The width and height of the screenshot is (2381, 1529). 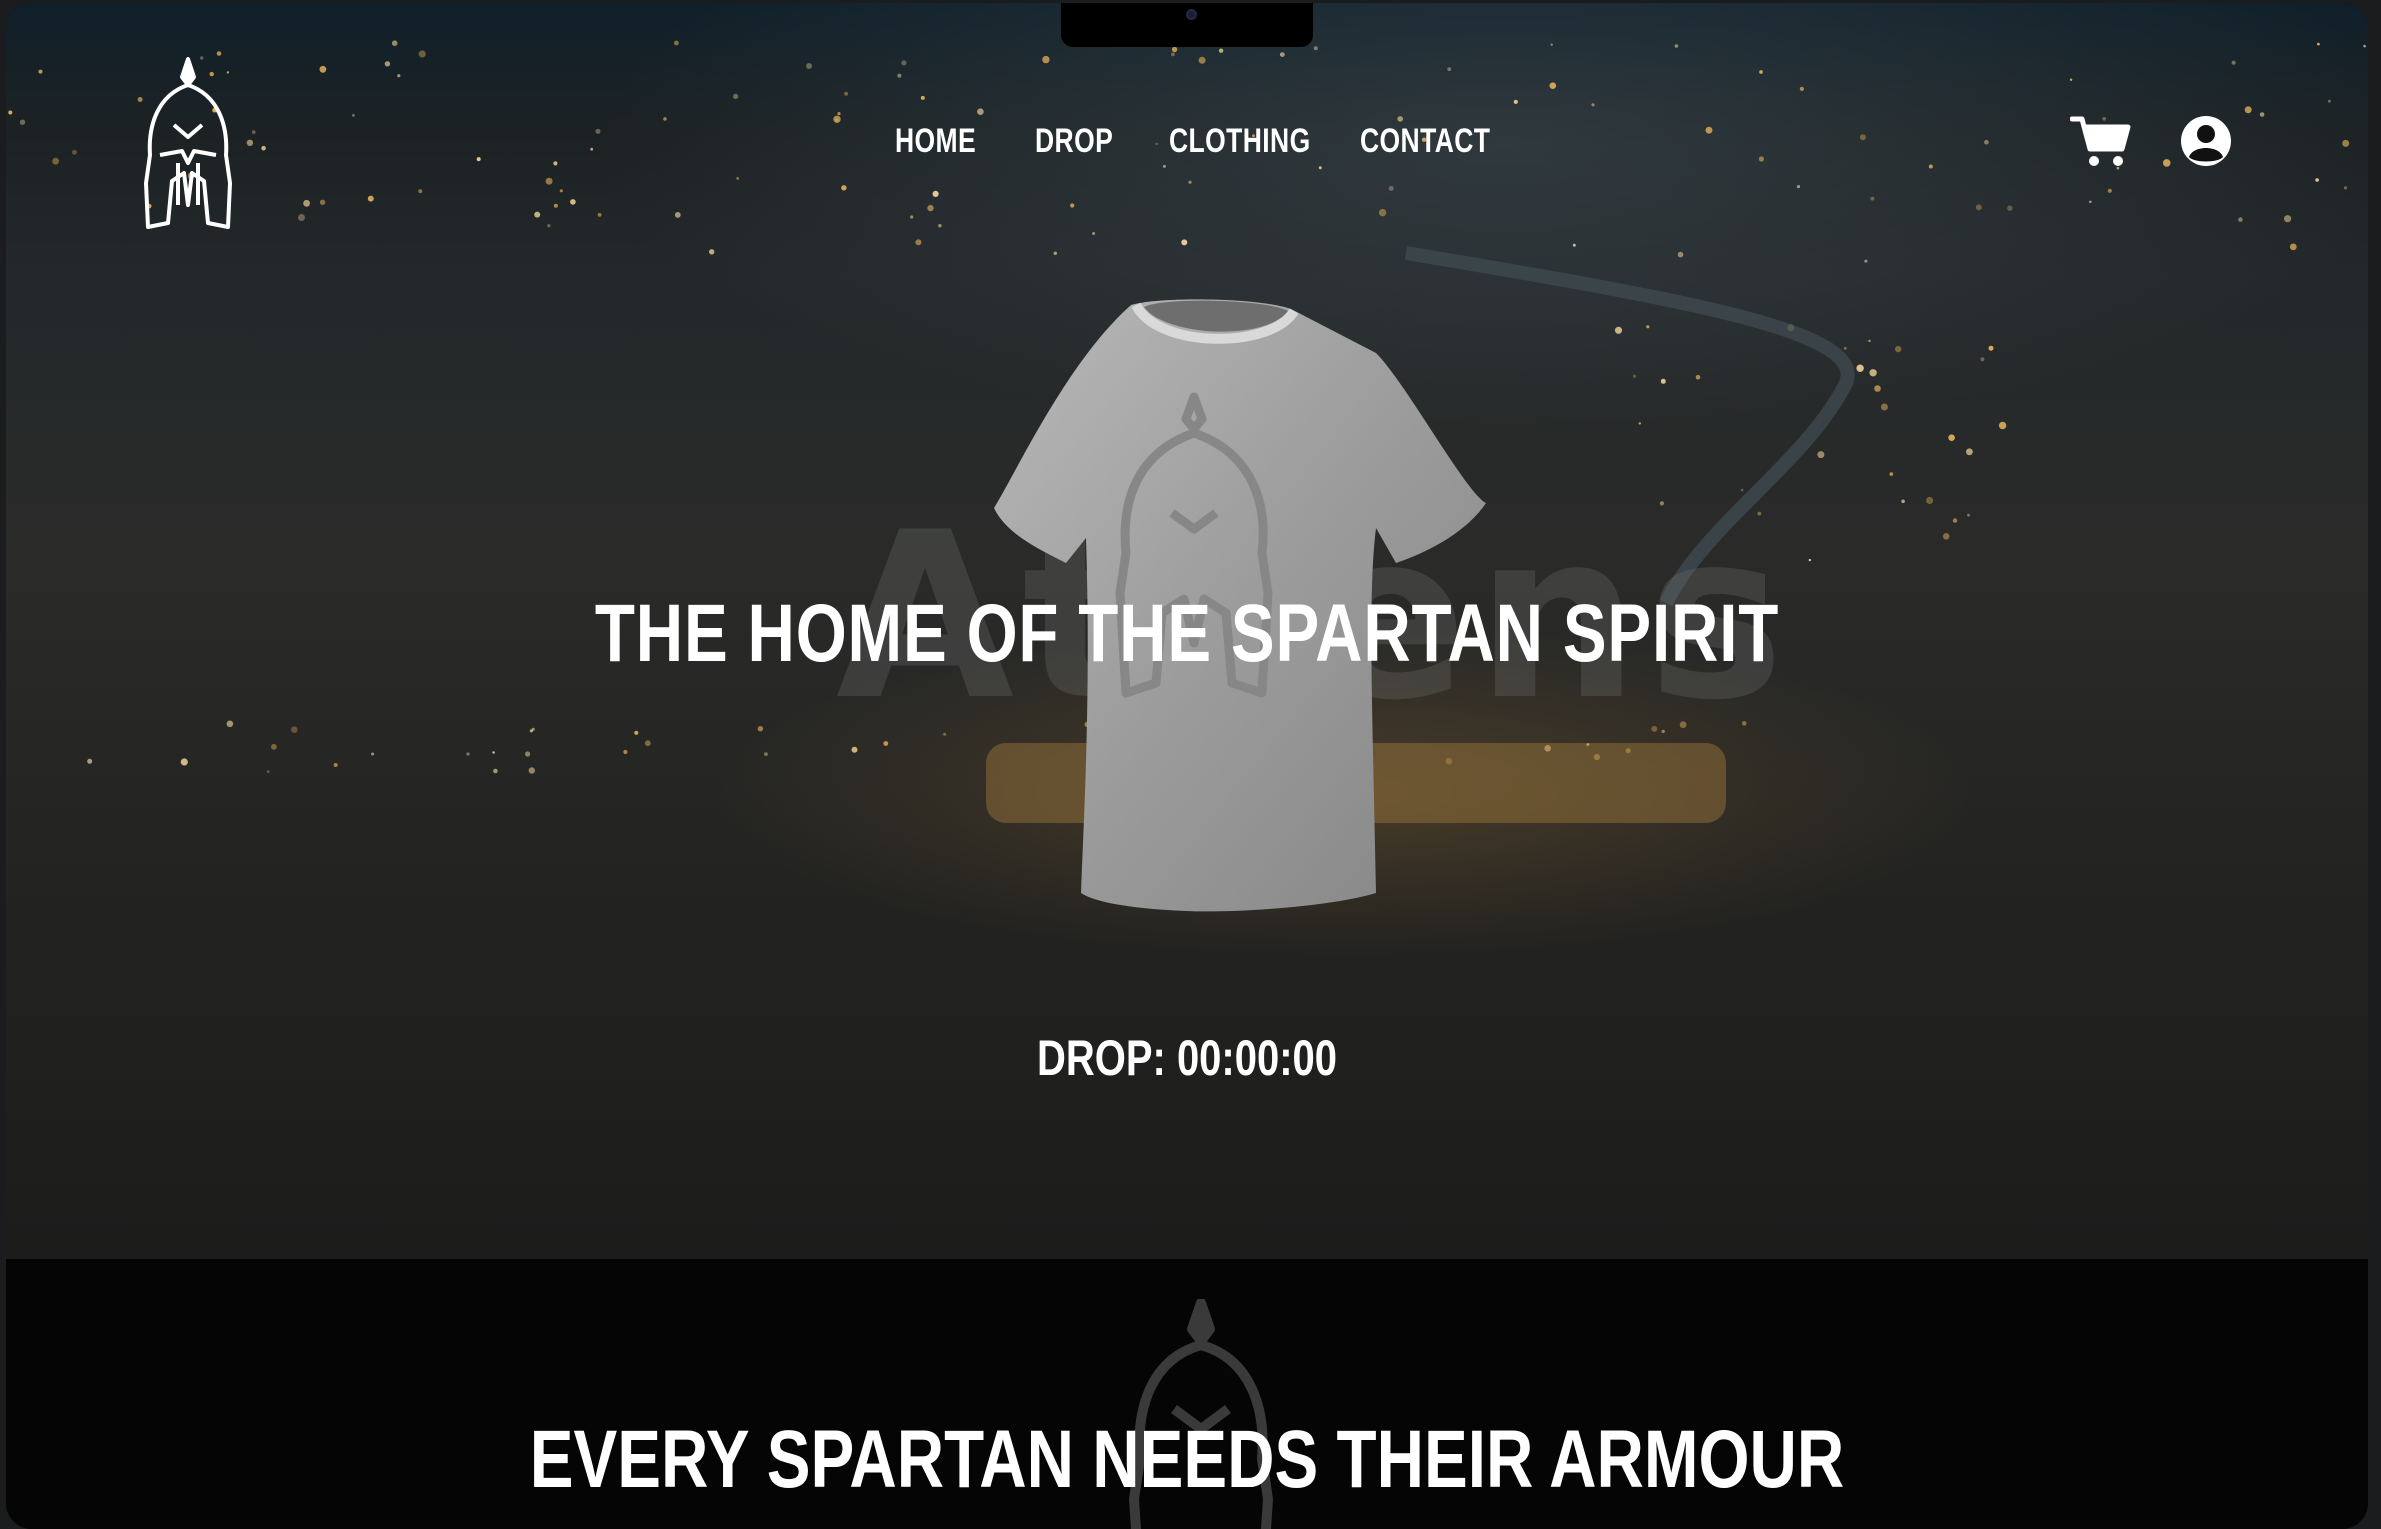 I want to click on user-account-icon, so click(x=2206, y=141).